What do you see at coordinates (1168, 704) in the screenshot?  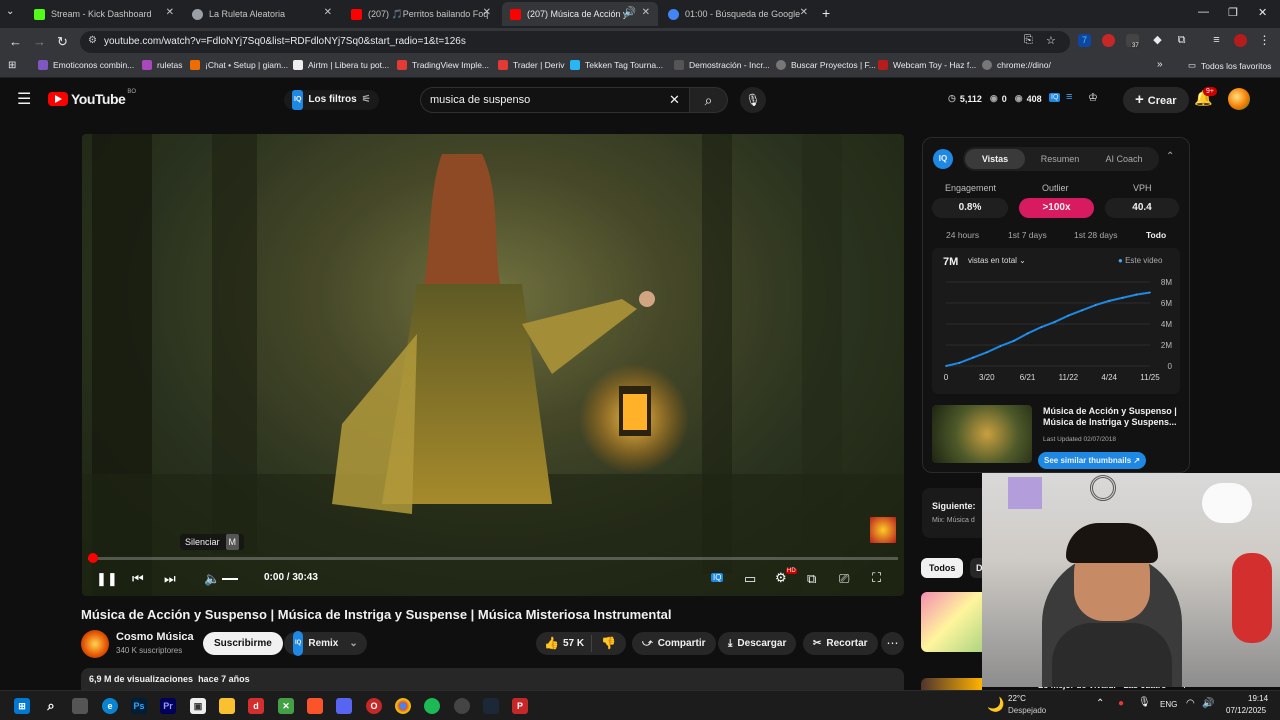 I see `language-indicator: ENG` at bounding box center [1168, 704].